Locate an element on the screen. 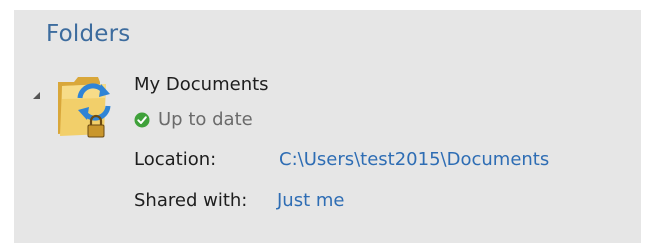 This screenshot has height=245, width=646. location-label: Location: is located at coordinates (175, 159).